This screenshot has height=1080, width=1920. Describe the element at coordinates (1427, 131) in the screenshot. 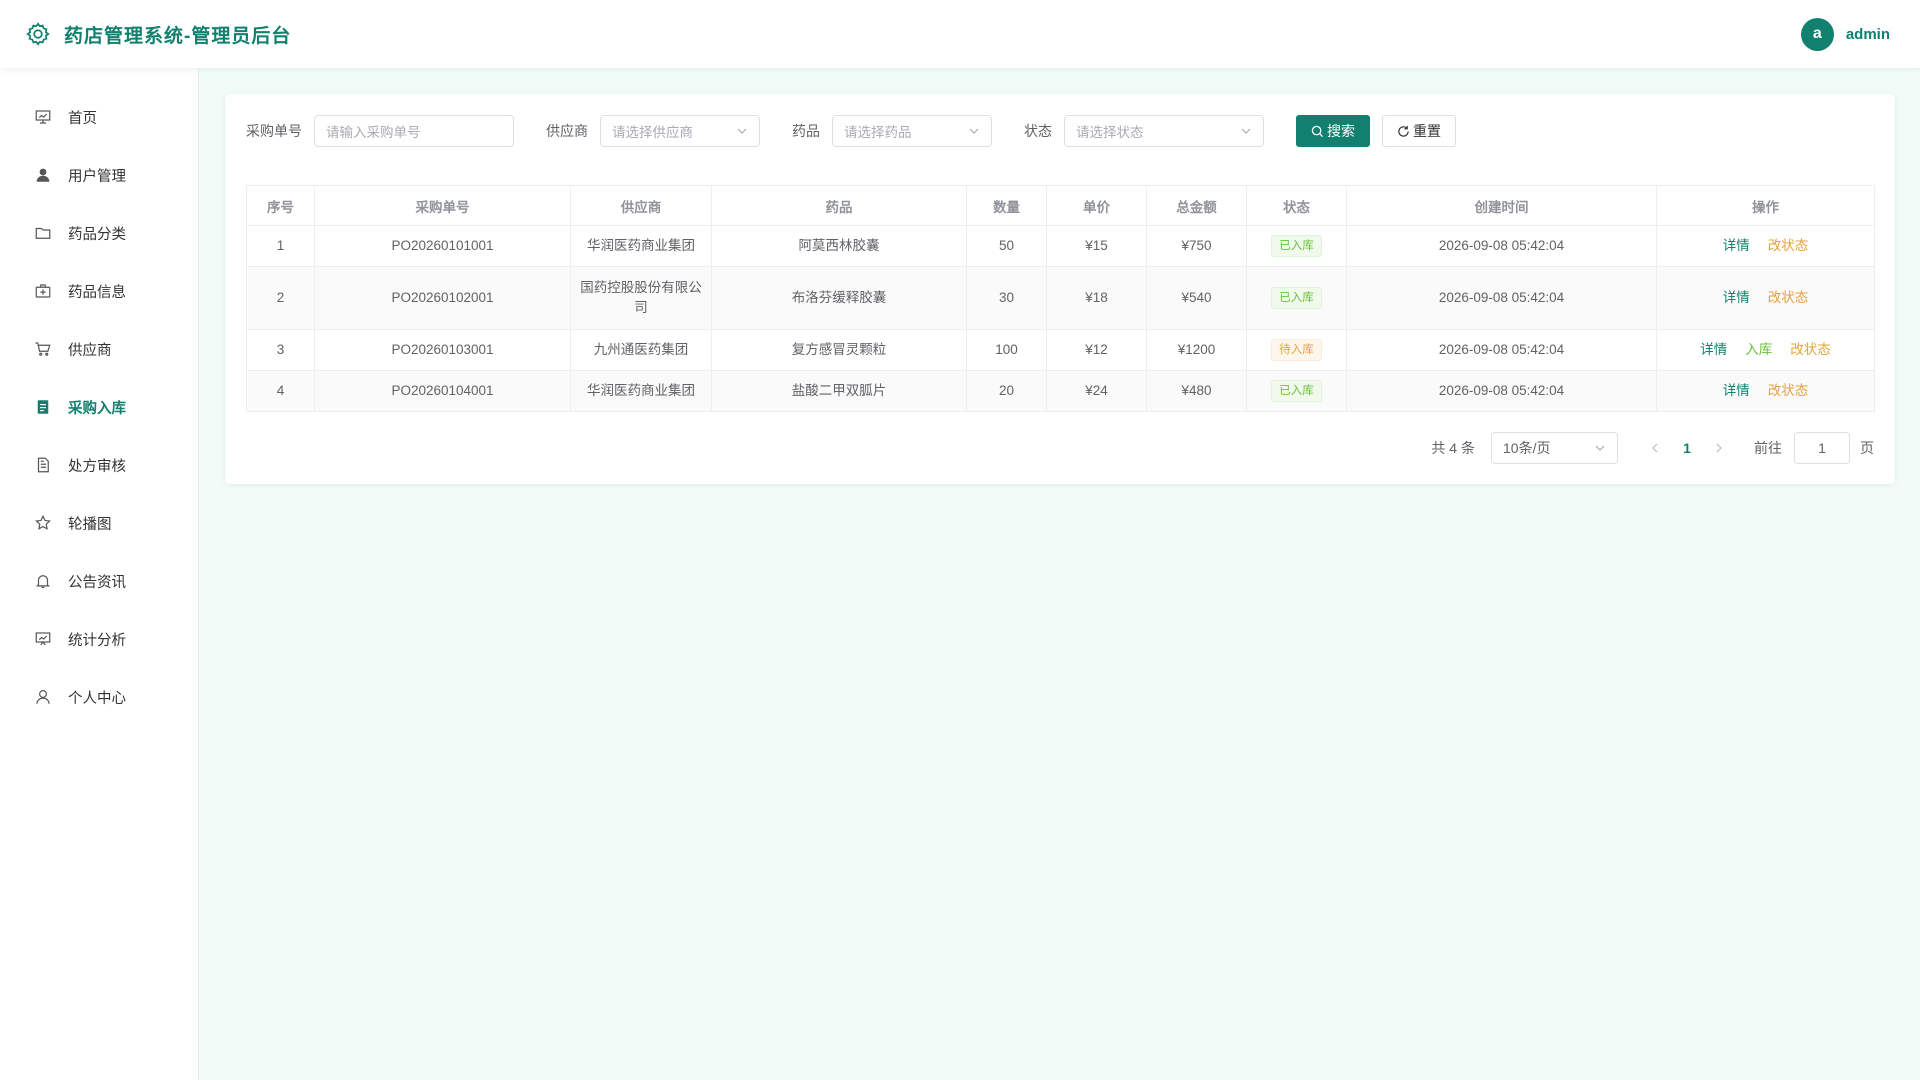

I see `reset-button-label: 重置` at that location.